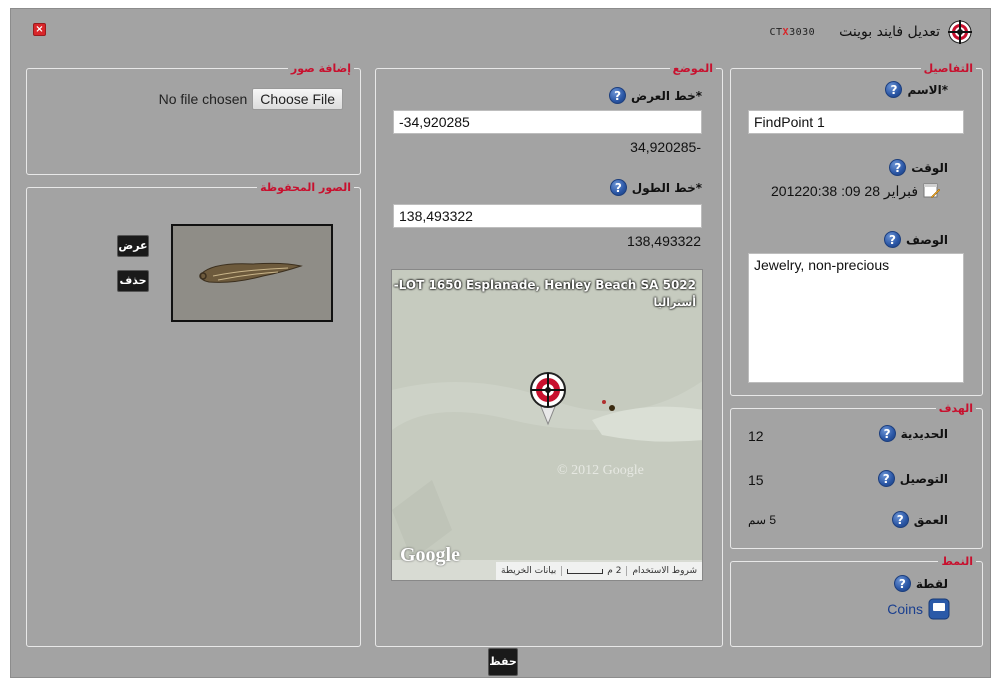  I want to click on latitude-label: *خط العرض, so click(666, 95).